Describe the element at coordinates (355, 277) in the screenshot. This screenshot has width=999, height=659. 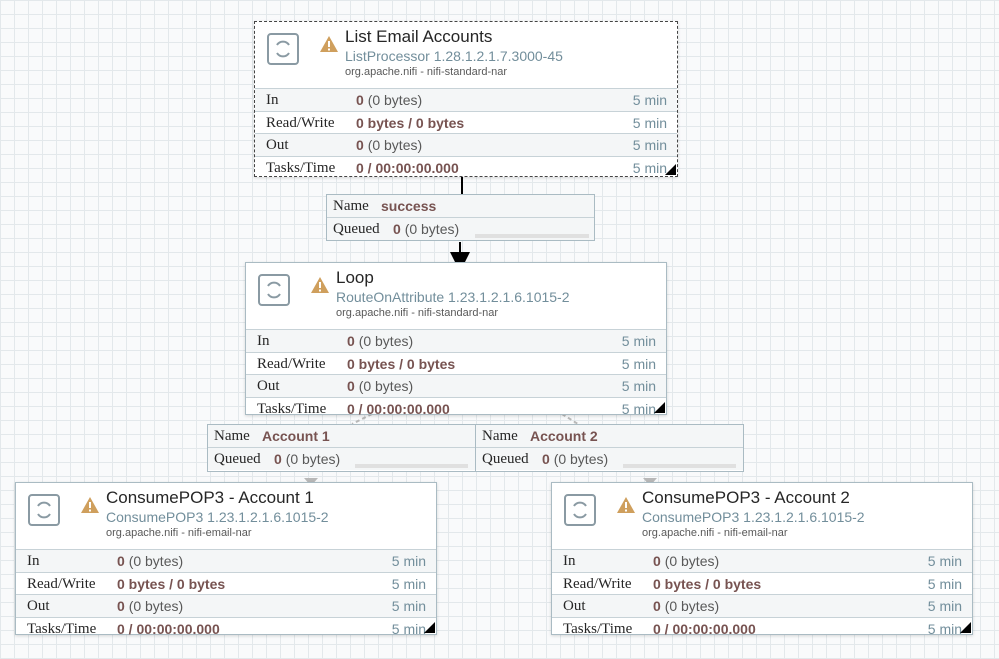
I see `processor-title: Loop` at that location.